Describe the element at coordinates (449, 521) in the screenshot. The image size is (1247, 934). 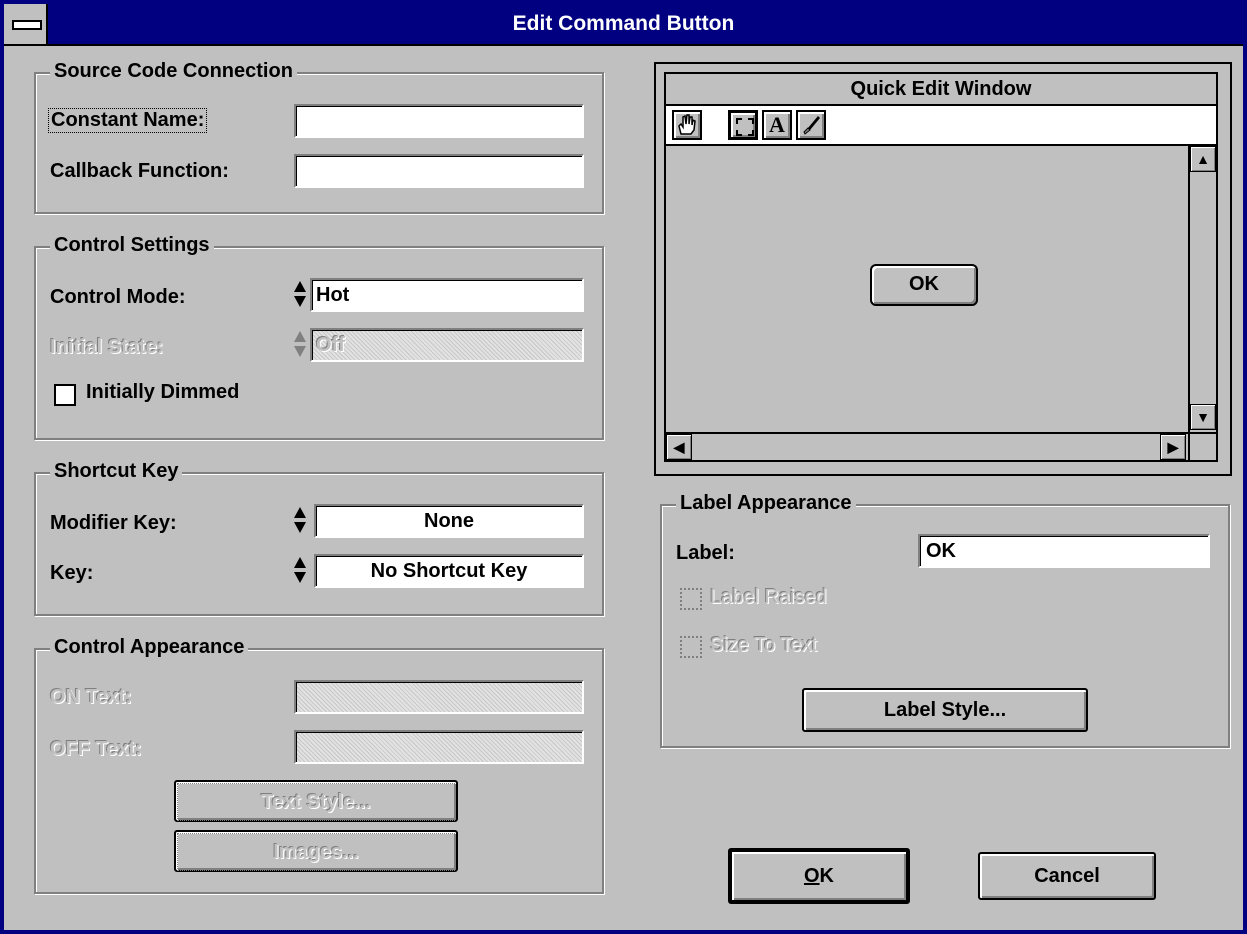
I see `modifier-key-field: None` at that location.